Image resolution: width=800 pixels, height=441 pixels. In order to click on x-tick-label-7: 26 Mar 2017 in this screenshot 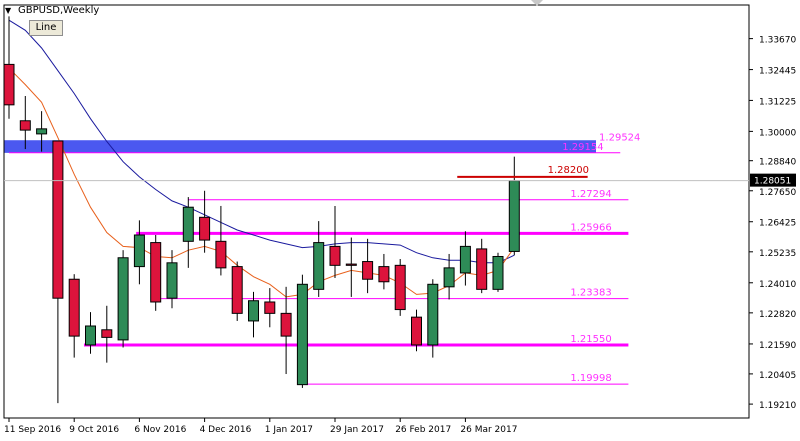, I will do `click(488, 430)`.